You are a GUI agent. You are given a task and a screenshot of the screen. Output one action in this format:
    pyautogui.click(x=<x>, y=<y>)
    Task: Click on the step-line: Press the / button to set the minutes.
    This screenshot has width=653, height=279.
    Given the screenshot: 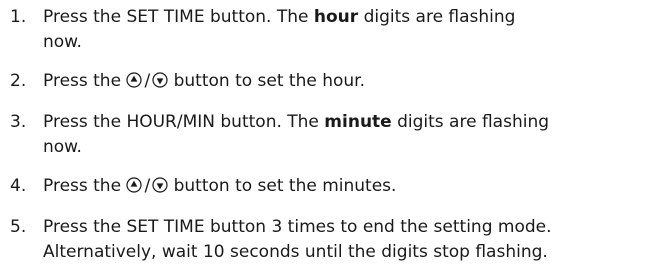 What is the action you would take?
    pyautogui.click(x=343, y=186)
    